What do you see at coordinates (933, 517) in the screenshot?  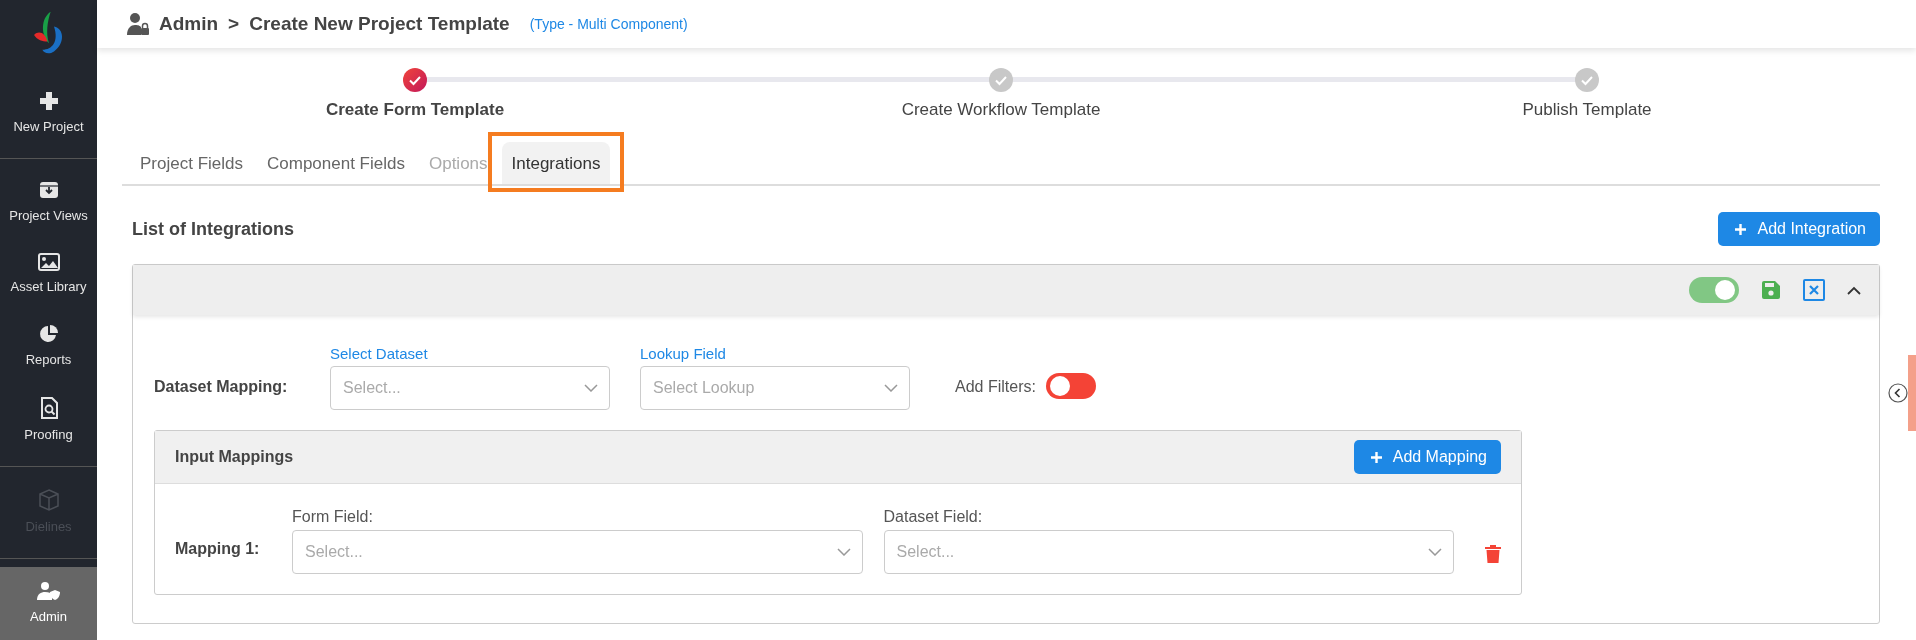 I see `field-label: Dataset Field:` at bounding box center [933, 517].